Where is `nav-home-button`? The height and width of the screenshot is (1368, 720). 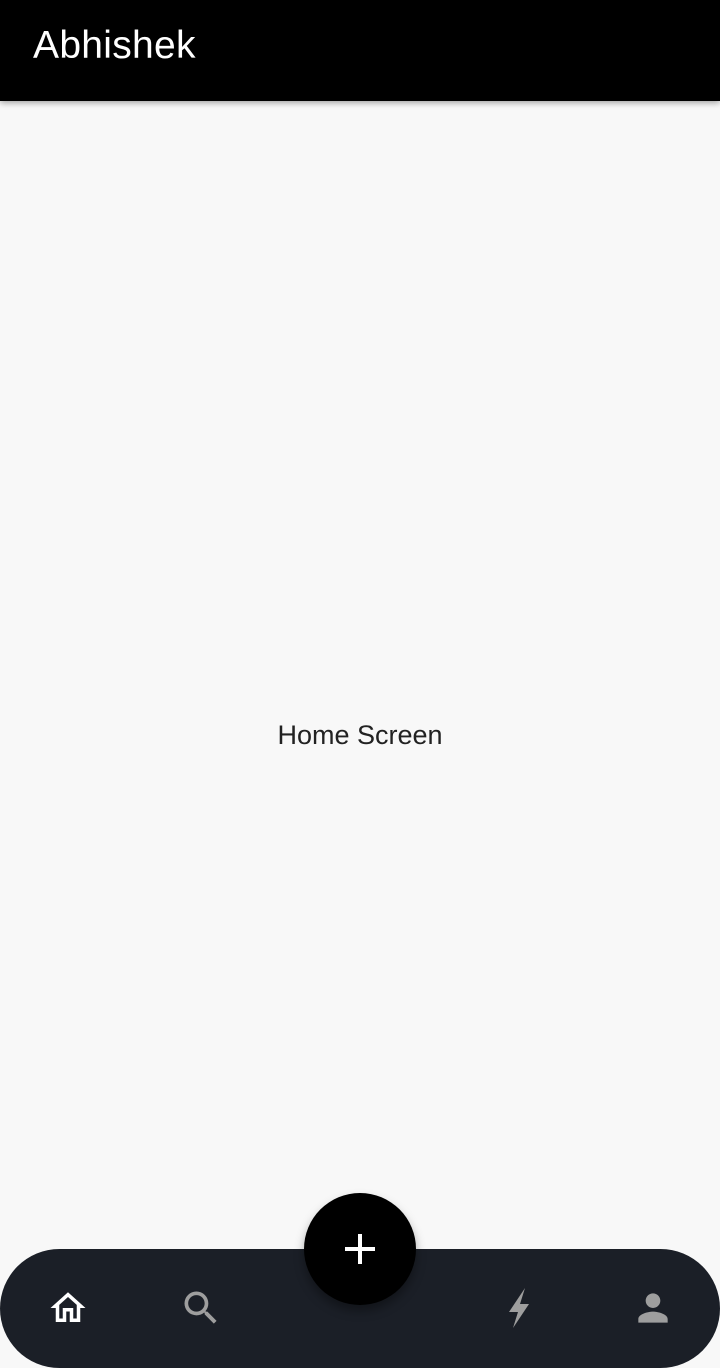 nav-home-button is located at coordinates (68, 1308).